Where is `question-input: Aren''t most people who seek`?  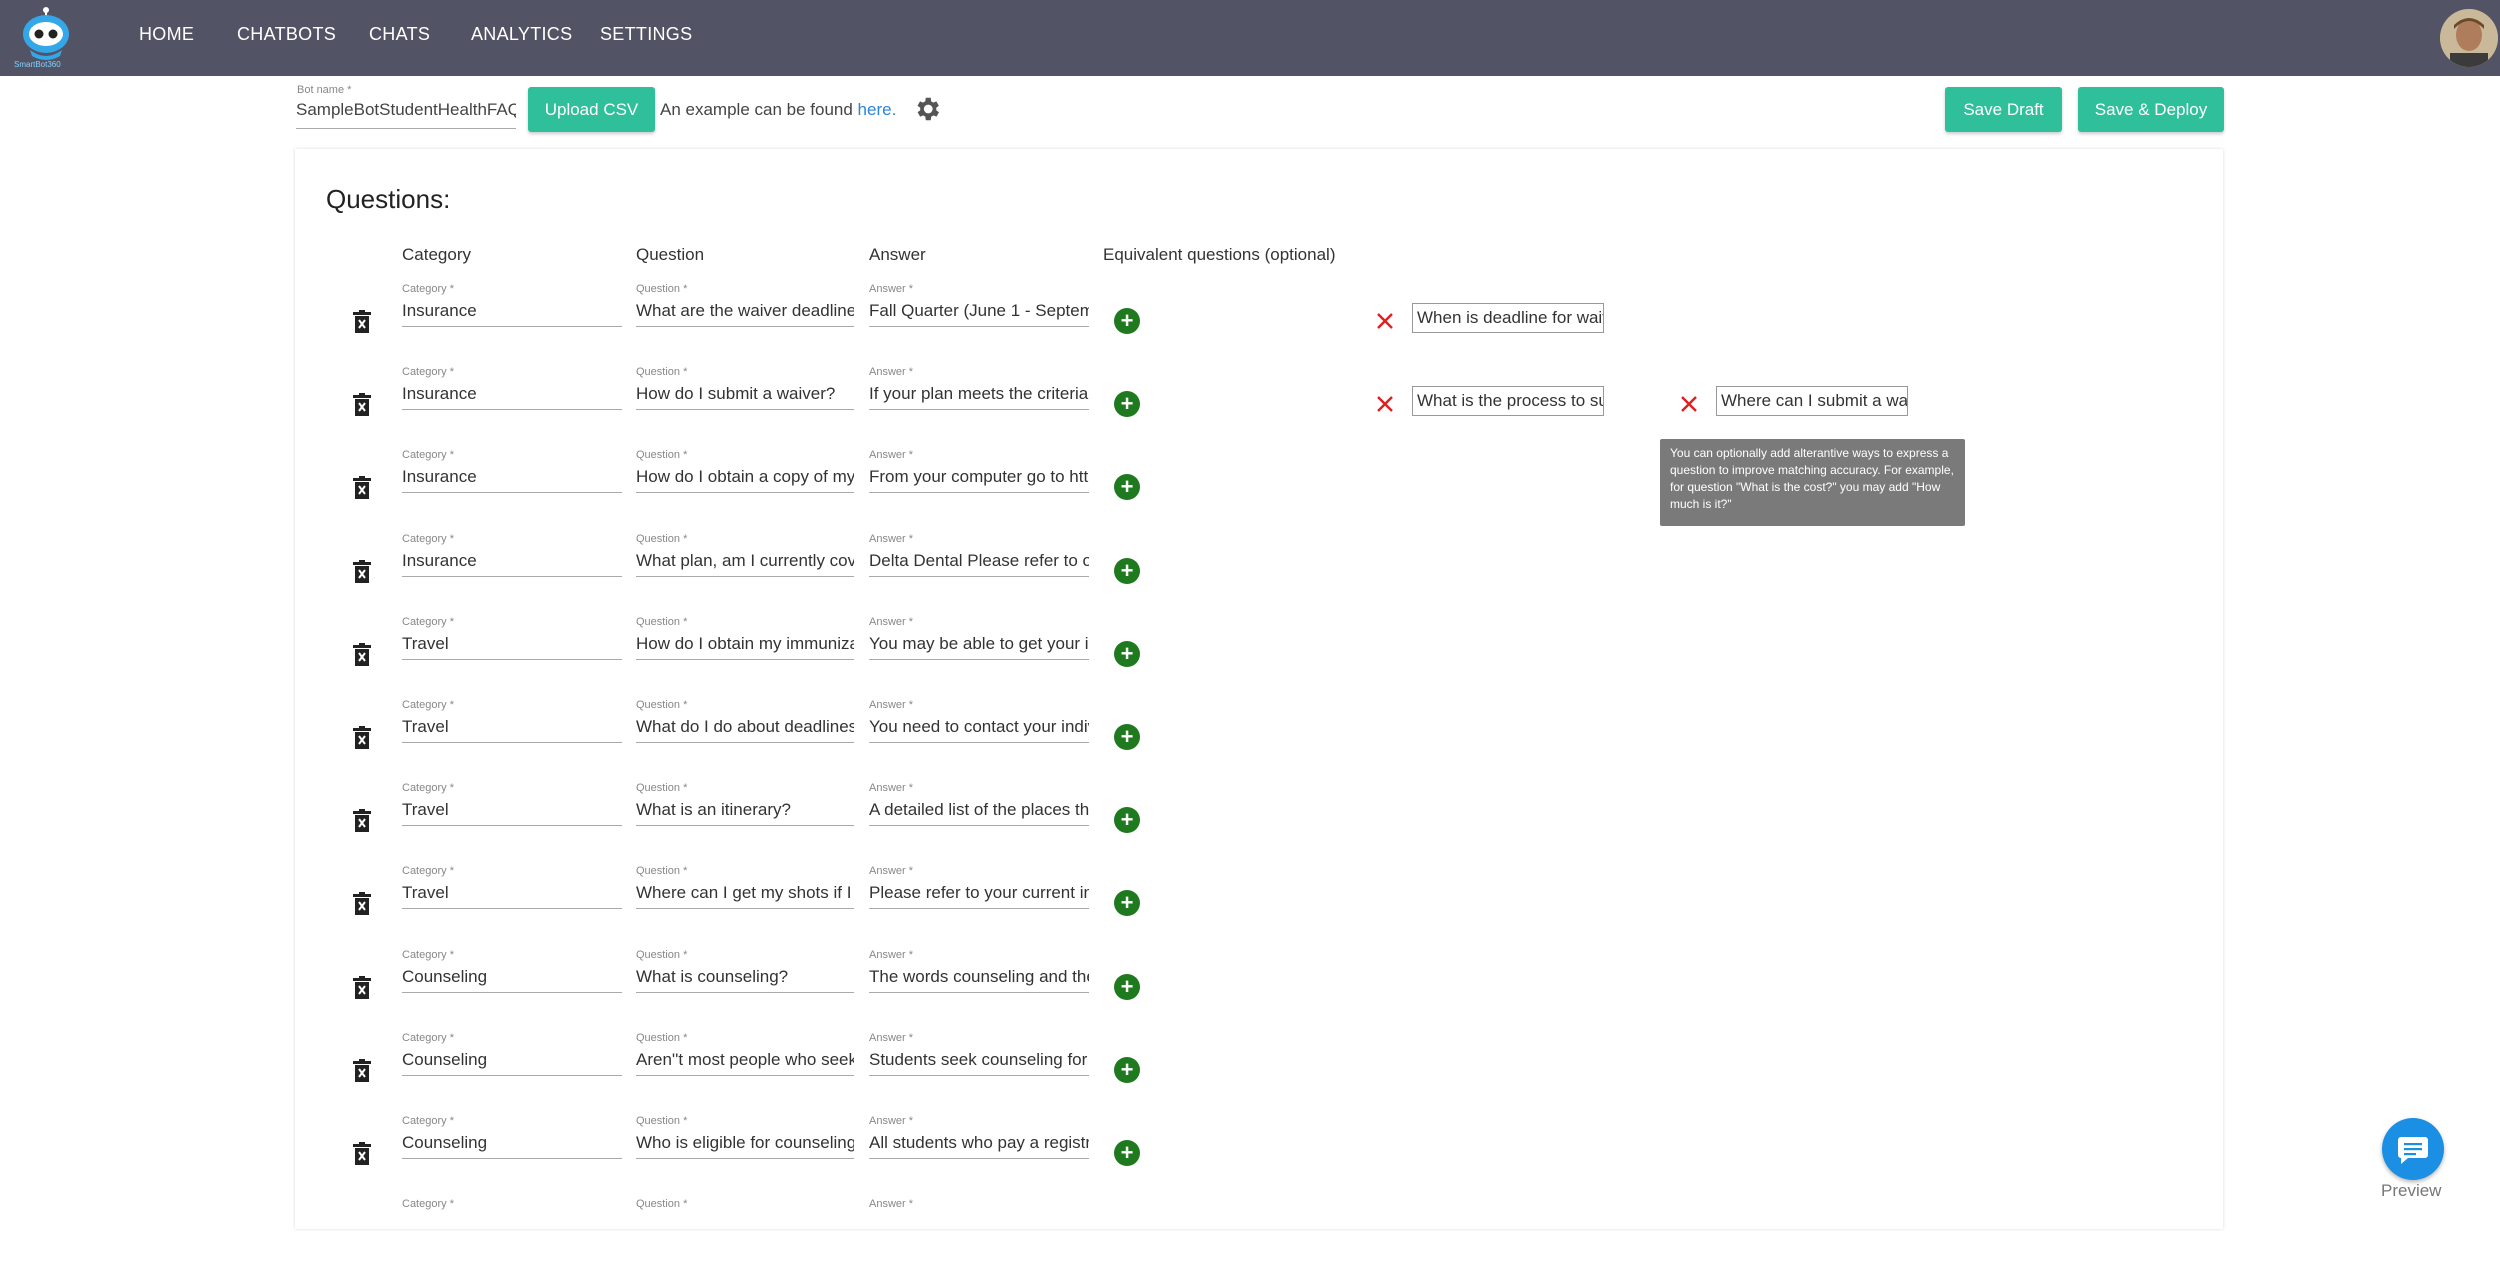
question-input: Aren''t most people who seek is located at coordinates (745, 1063).